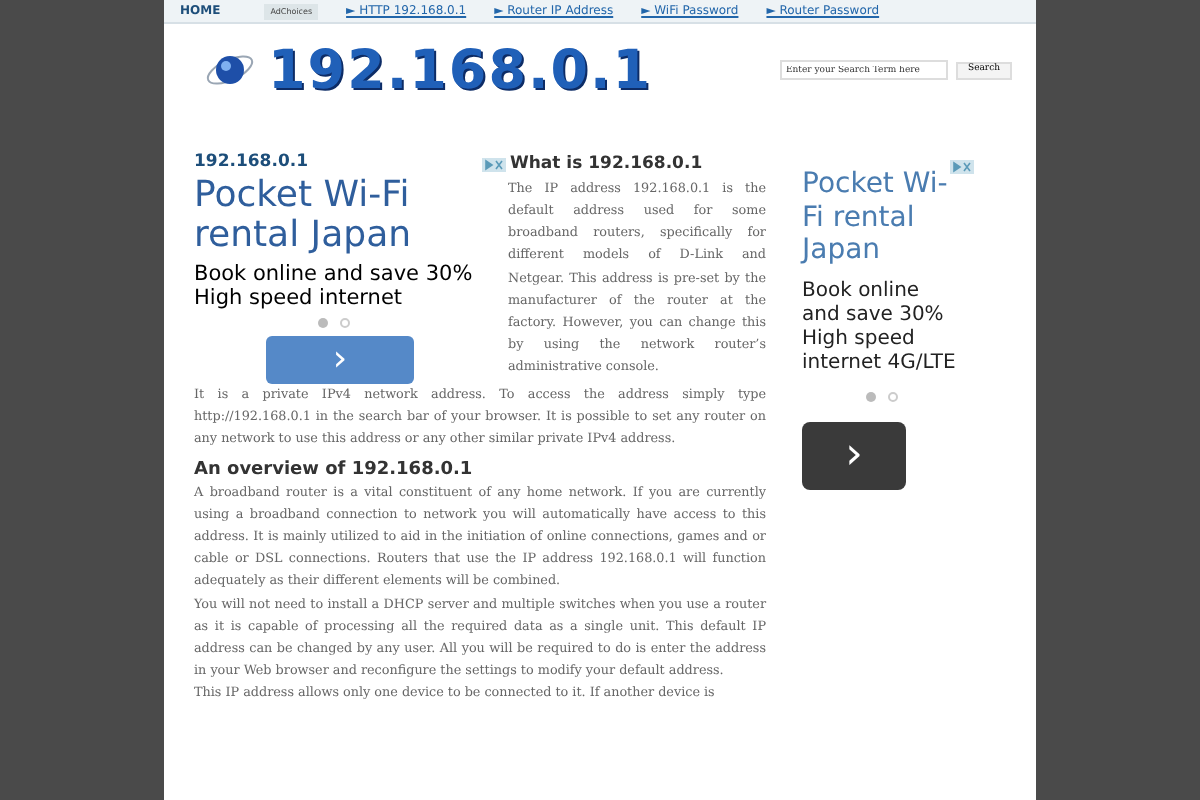 The width and height of the screenshot is (1200, 800). What do you see at coordinates (460, 70) in the screenshot?
I see `site-logo: 192.168.0.1` at bounding box center [460, 70].